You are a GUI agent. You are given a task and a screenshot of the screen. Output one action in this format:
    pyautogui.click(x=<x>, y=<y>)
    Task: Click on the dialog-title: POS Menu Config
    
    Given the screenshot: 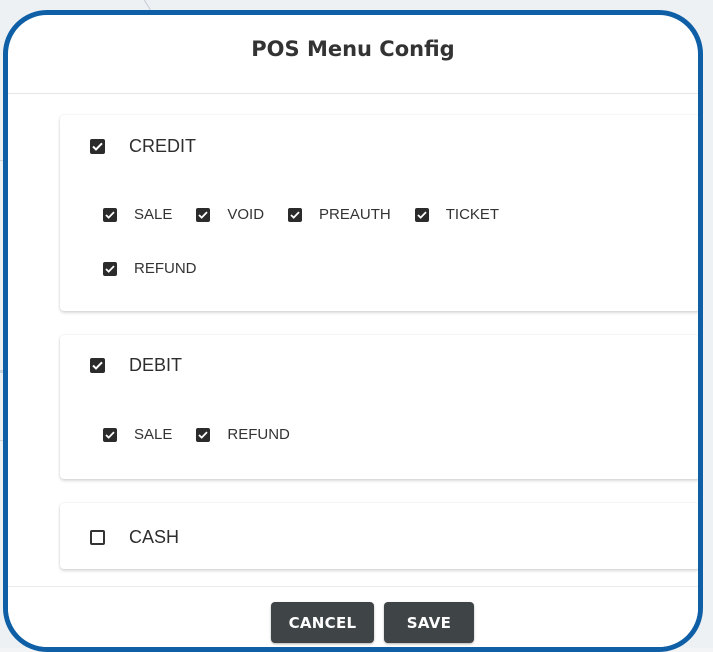 What is the action you would take?
    pyautogui.click(x=353, y=49)
    